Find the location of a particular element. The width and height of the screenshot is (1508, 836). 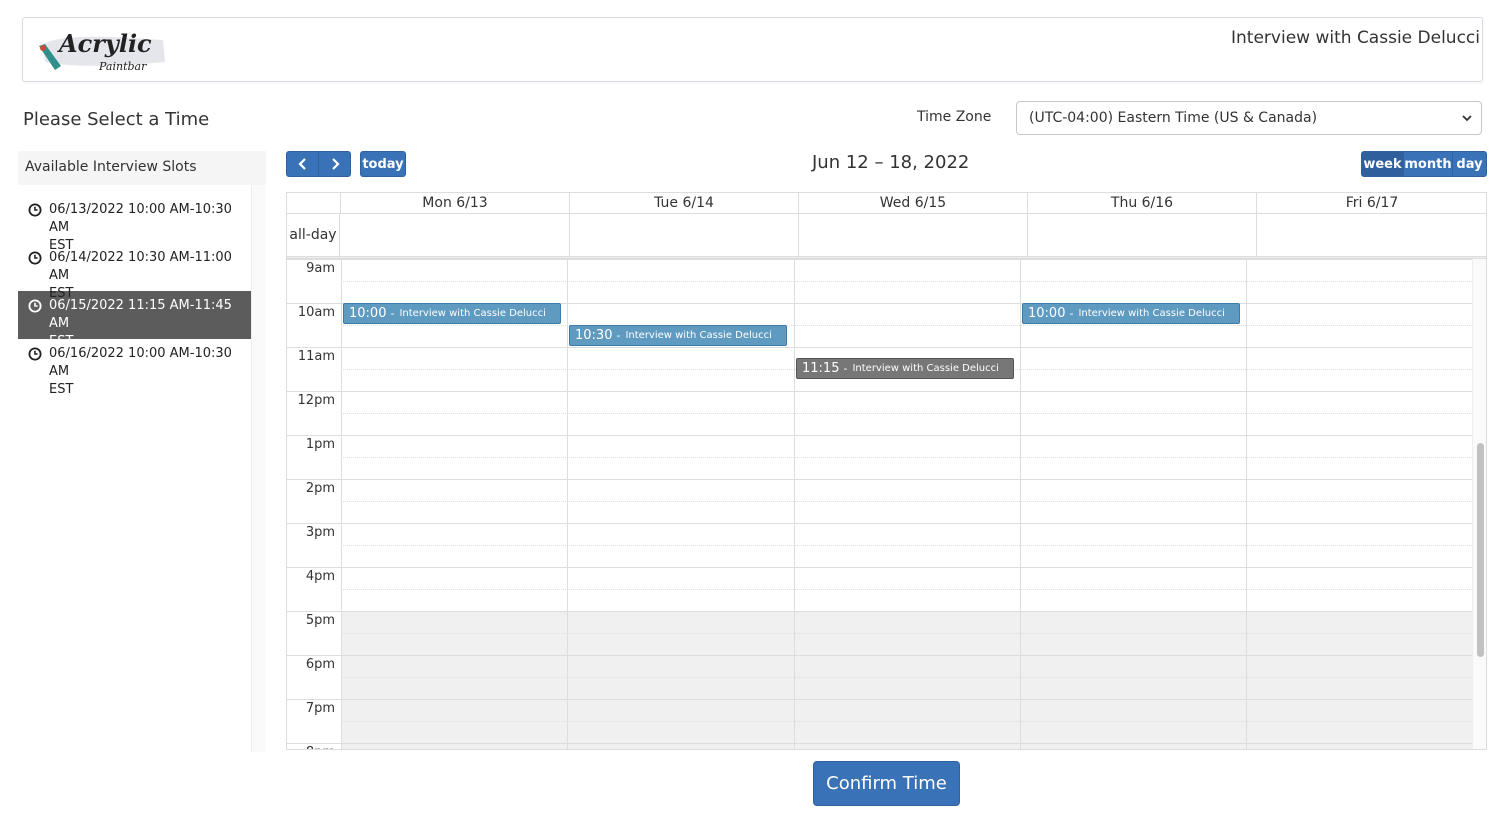

calendar-range-title: Jun 12 – 18, 2022 is located at coordinates (891, 162).